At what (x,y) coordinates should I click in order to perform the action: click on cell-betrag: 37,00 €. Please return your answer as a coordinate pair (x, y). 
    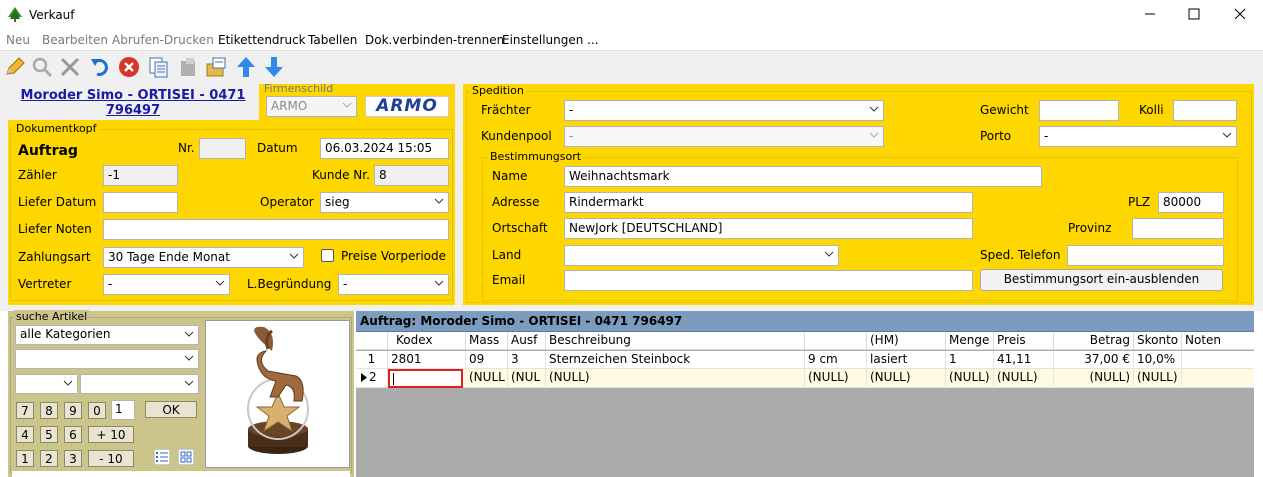
    Looking at the image, I should click on (1094, 359).